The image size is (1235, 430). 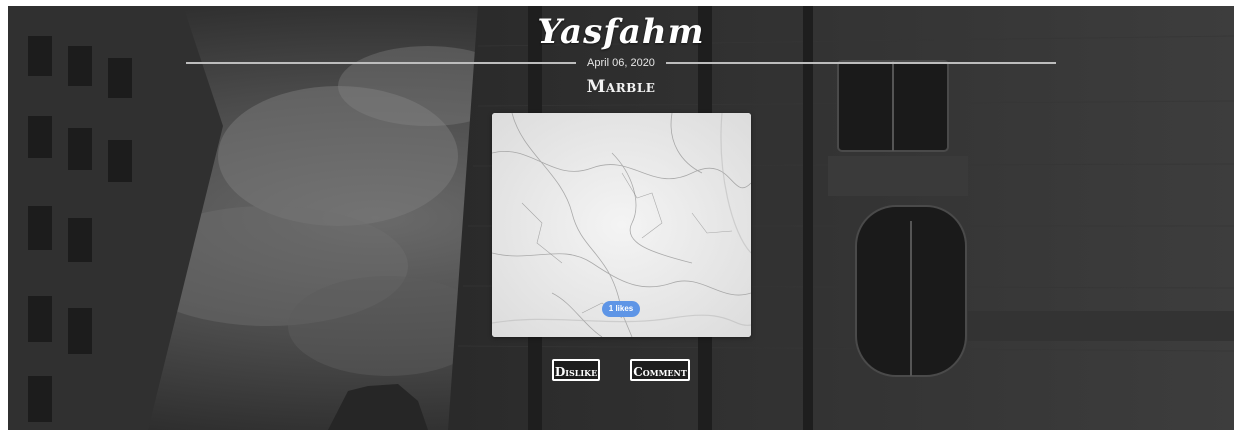 What do you see at coordinates (621, 32) in the screenshot?
I see `site-logo: Yasfahm` at bounding box center [621, 32].